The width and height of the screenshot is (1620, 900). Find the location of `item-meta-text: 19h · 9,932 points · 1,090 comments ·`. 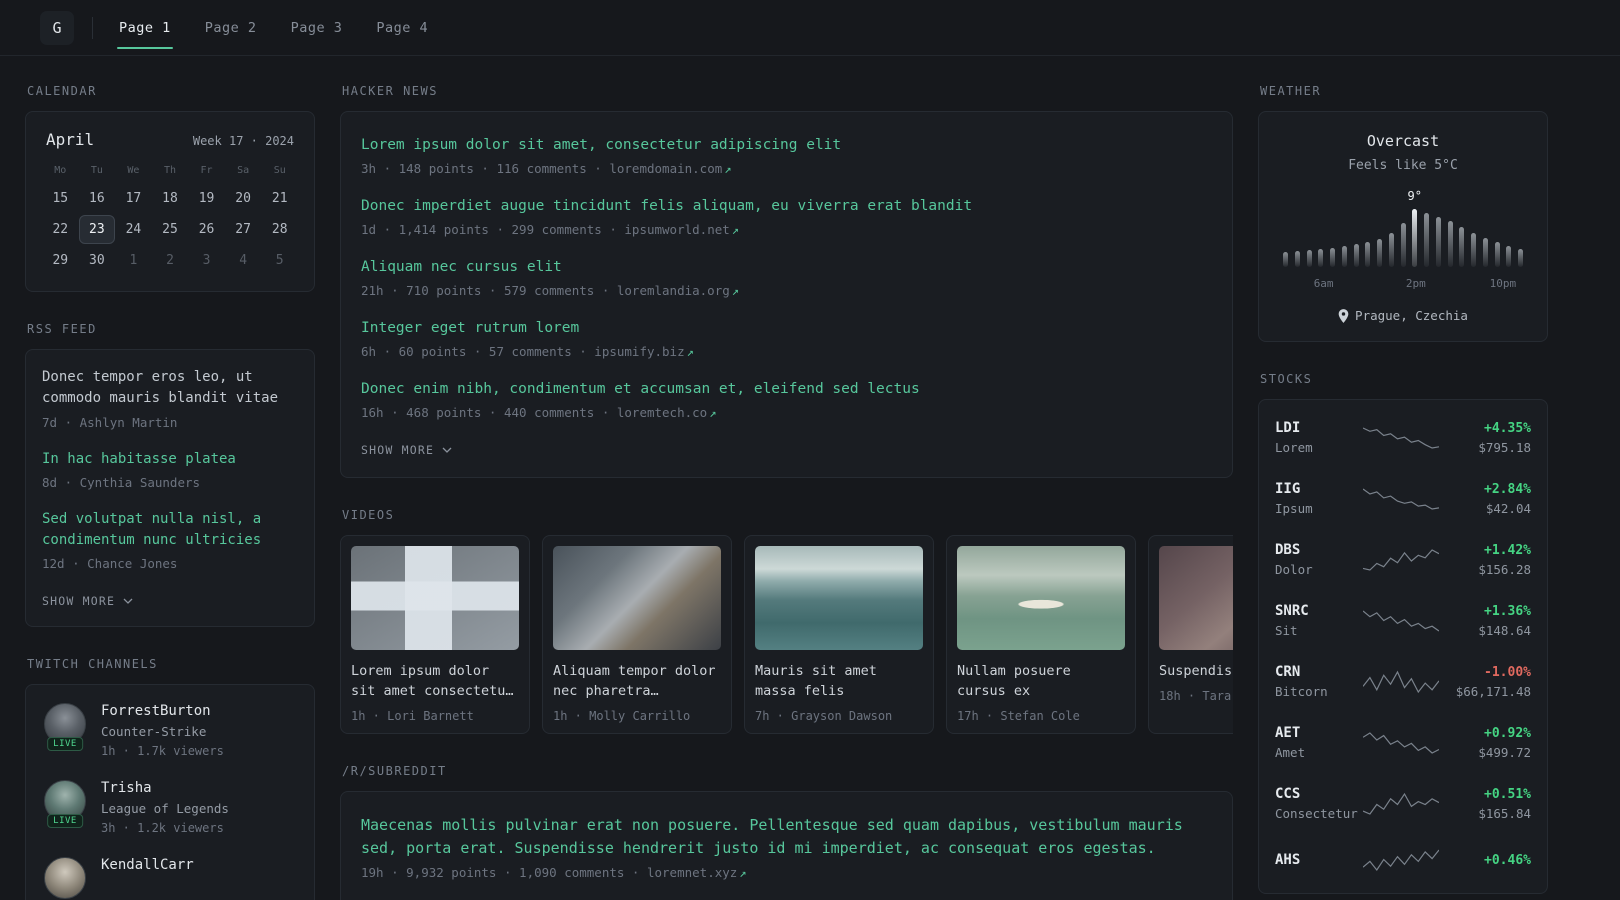

item-meta-text: 19h · 9,932 points · 1,090 comments · is located at coordinates (504, 872).